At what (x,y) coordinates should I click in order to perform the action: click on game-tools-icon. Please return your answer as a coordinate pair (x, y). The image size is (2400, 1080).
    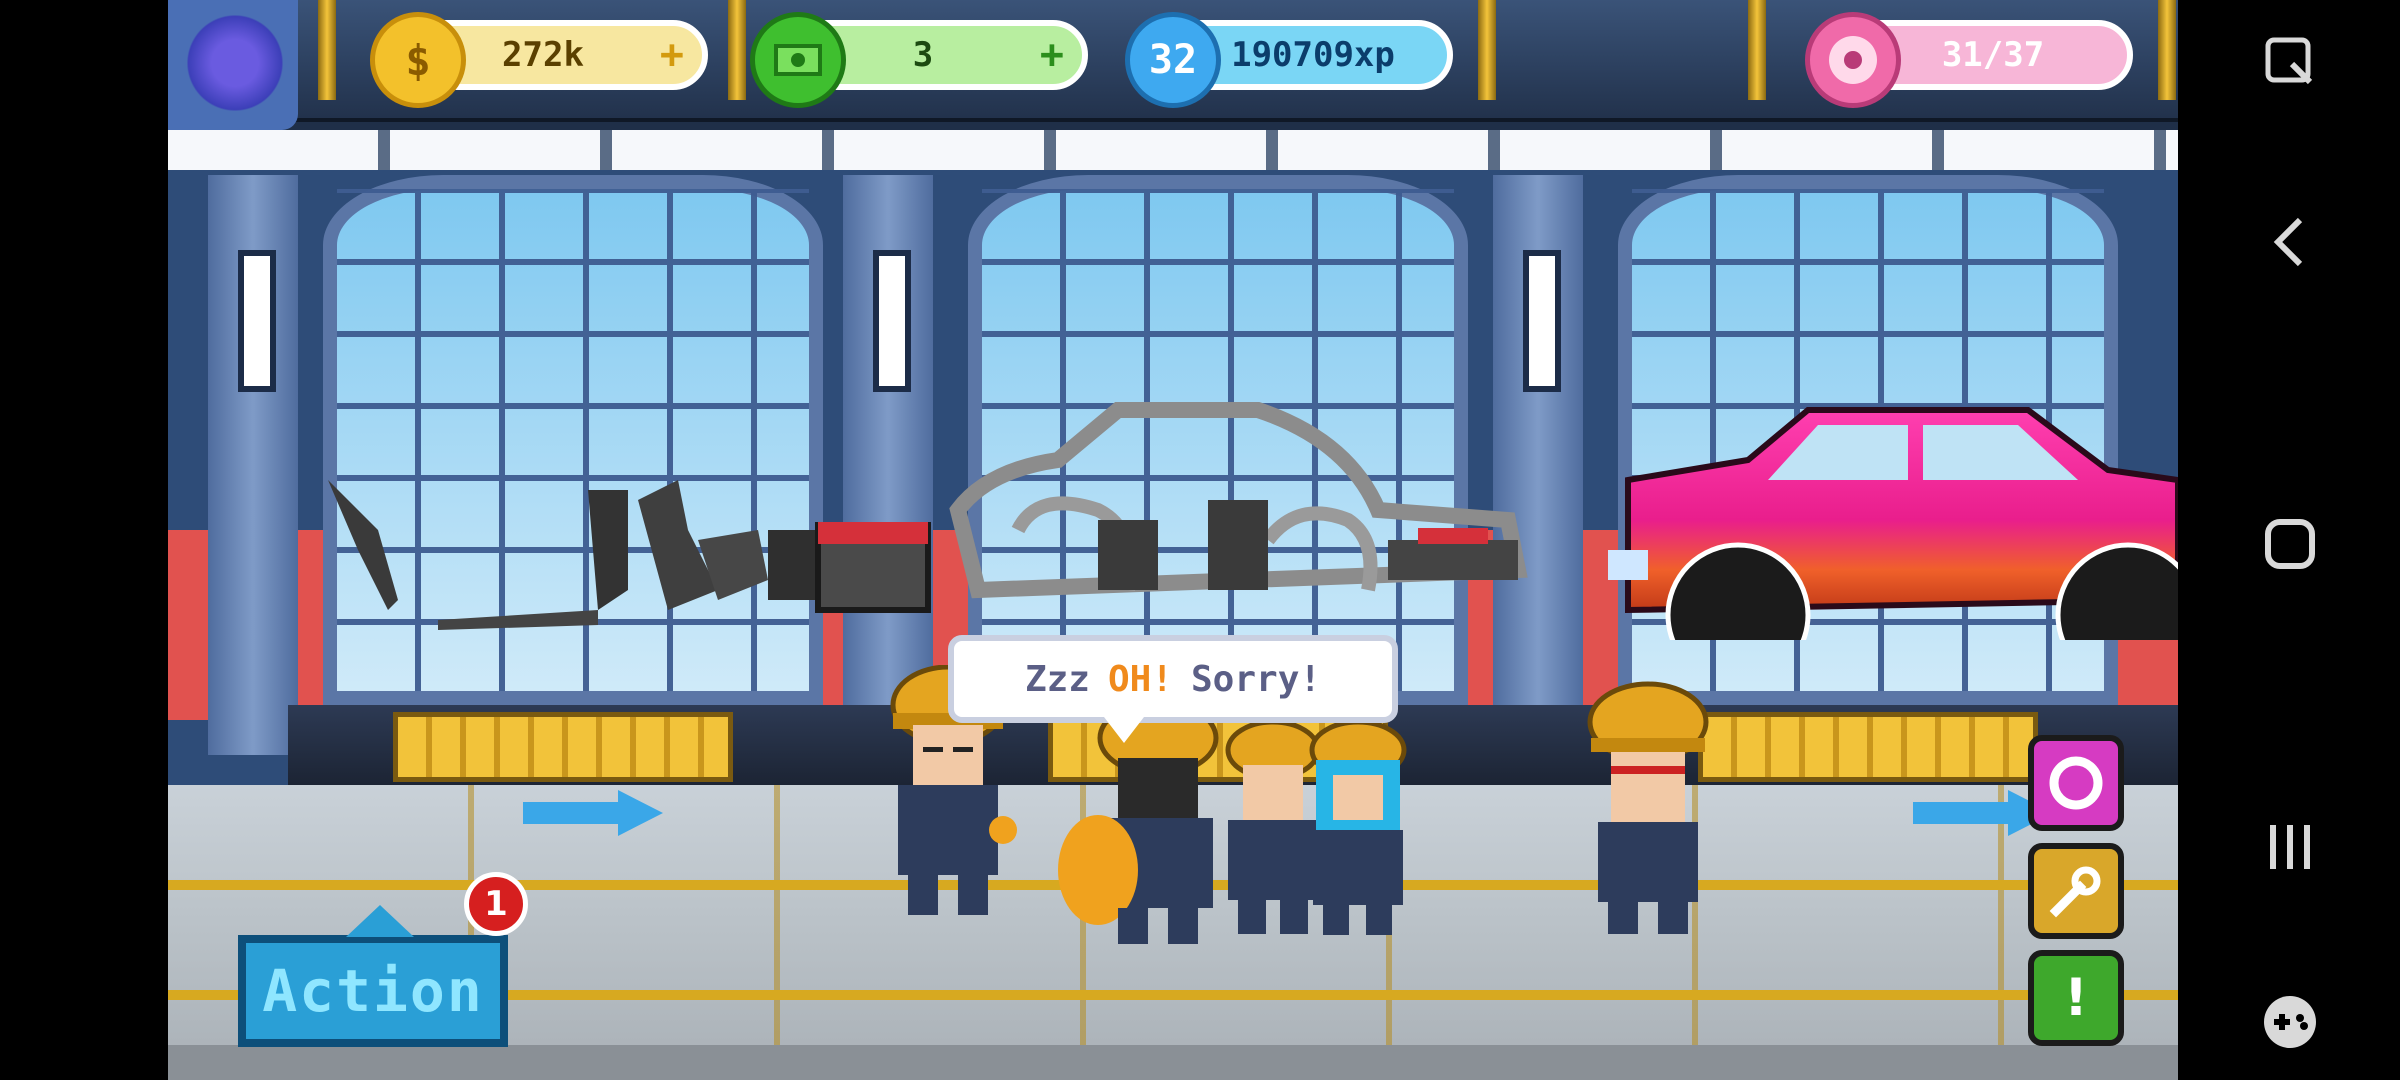
    Looking at the image, I should click on (2290, 1022).